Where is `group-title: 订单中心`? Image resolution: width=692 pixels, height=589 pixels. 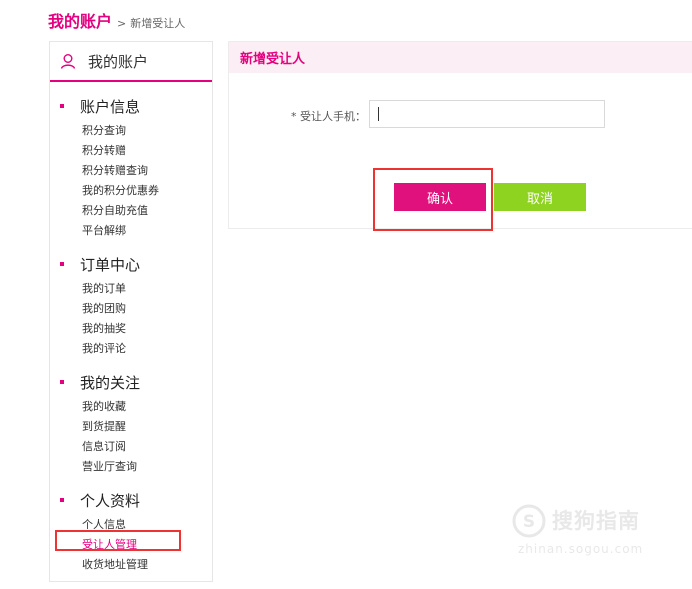 group-title: 订单中心 is located at coordinates (110, 264).